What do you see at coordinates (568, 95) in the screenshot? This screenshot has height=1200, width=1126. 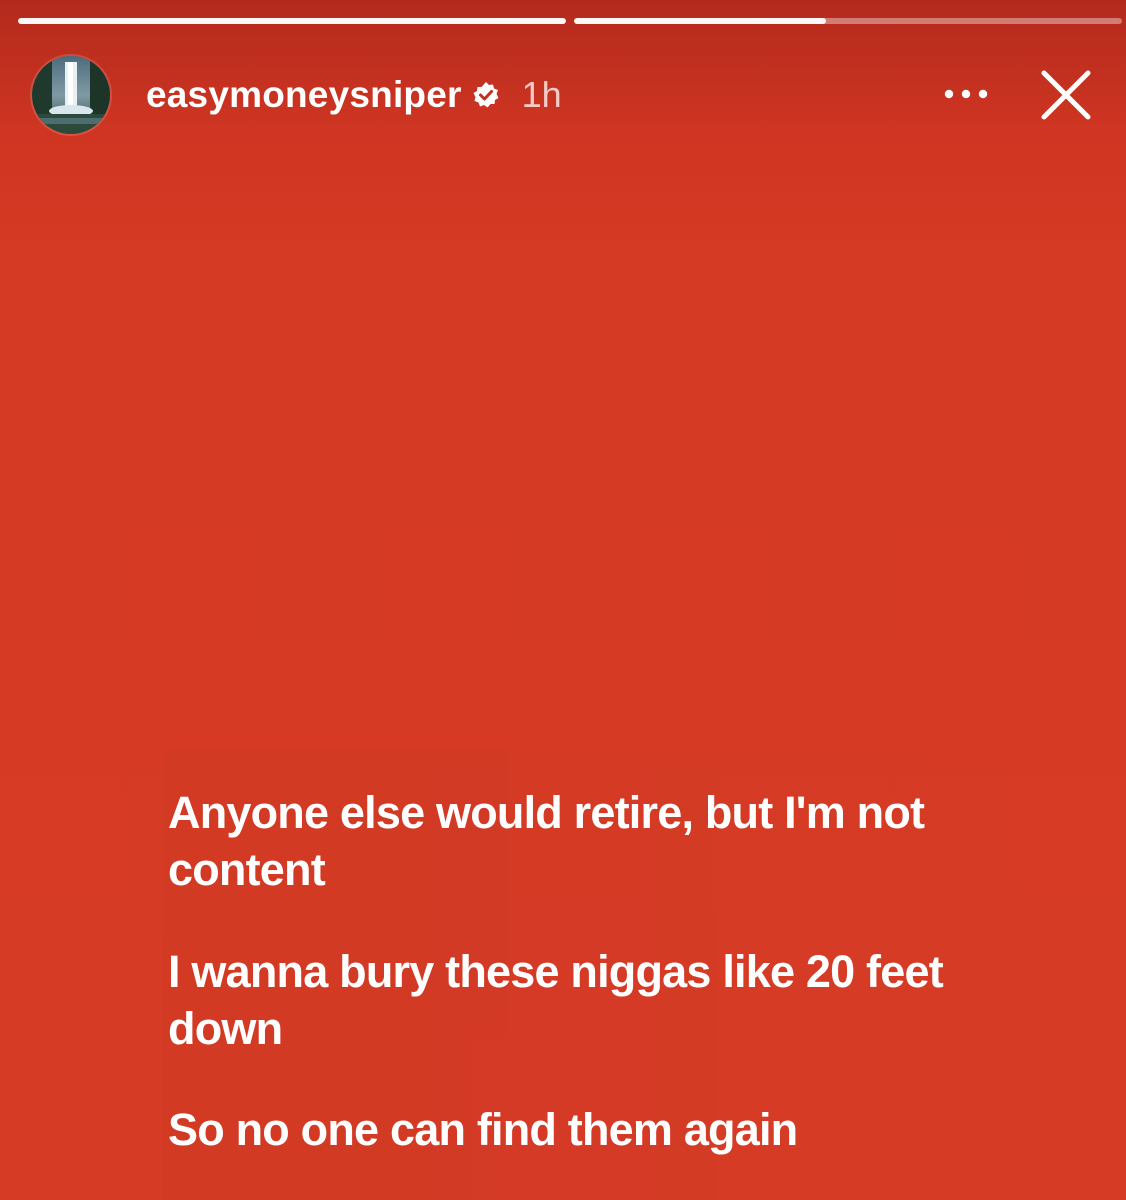 I see `story-header: easymoneysniper 1h` at bounding box center [568, 95].